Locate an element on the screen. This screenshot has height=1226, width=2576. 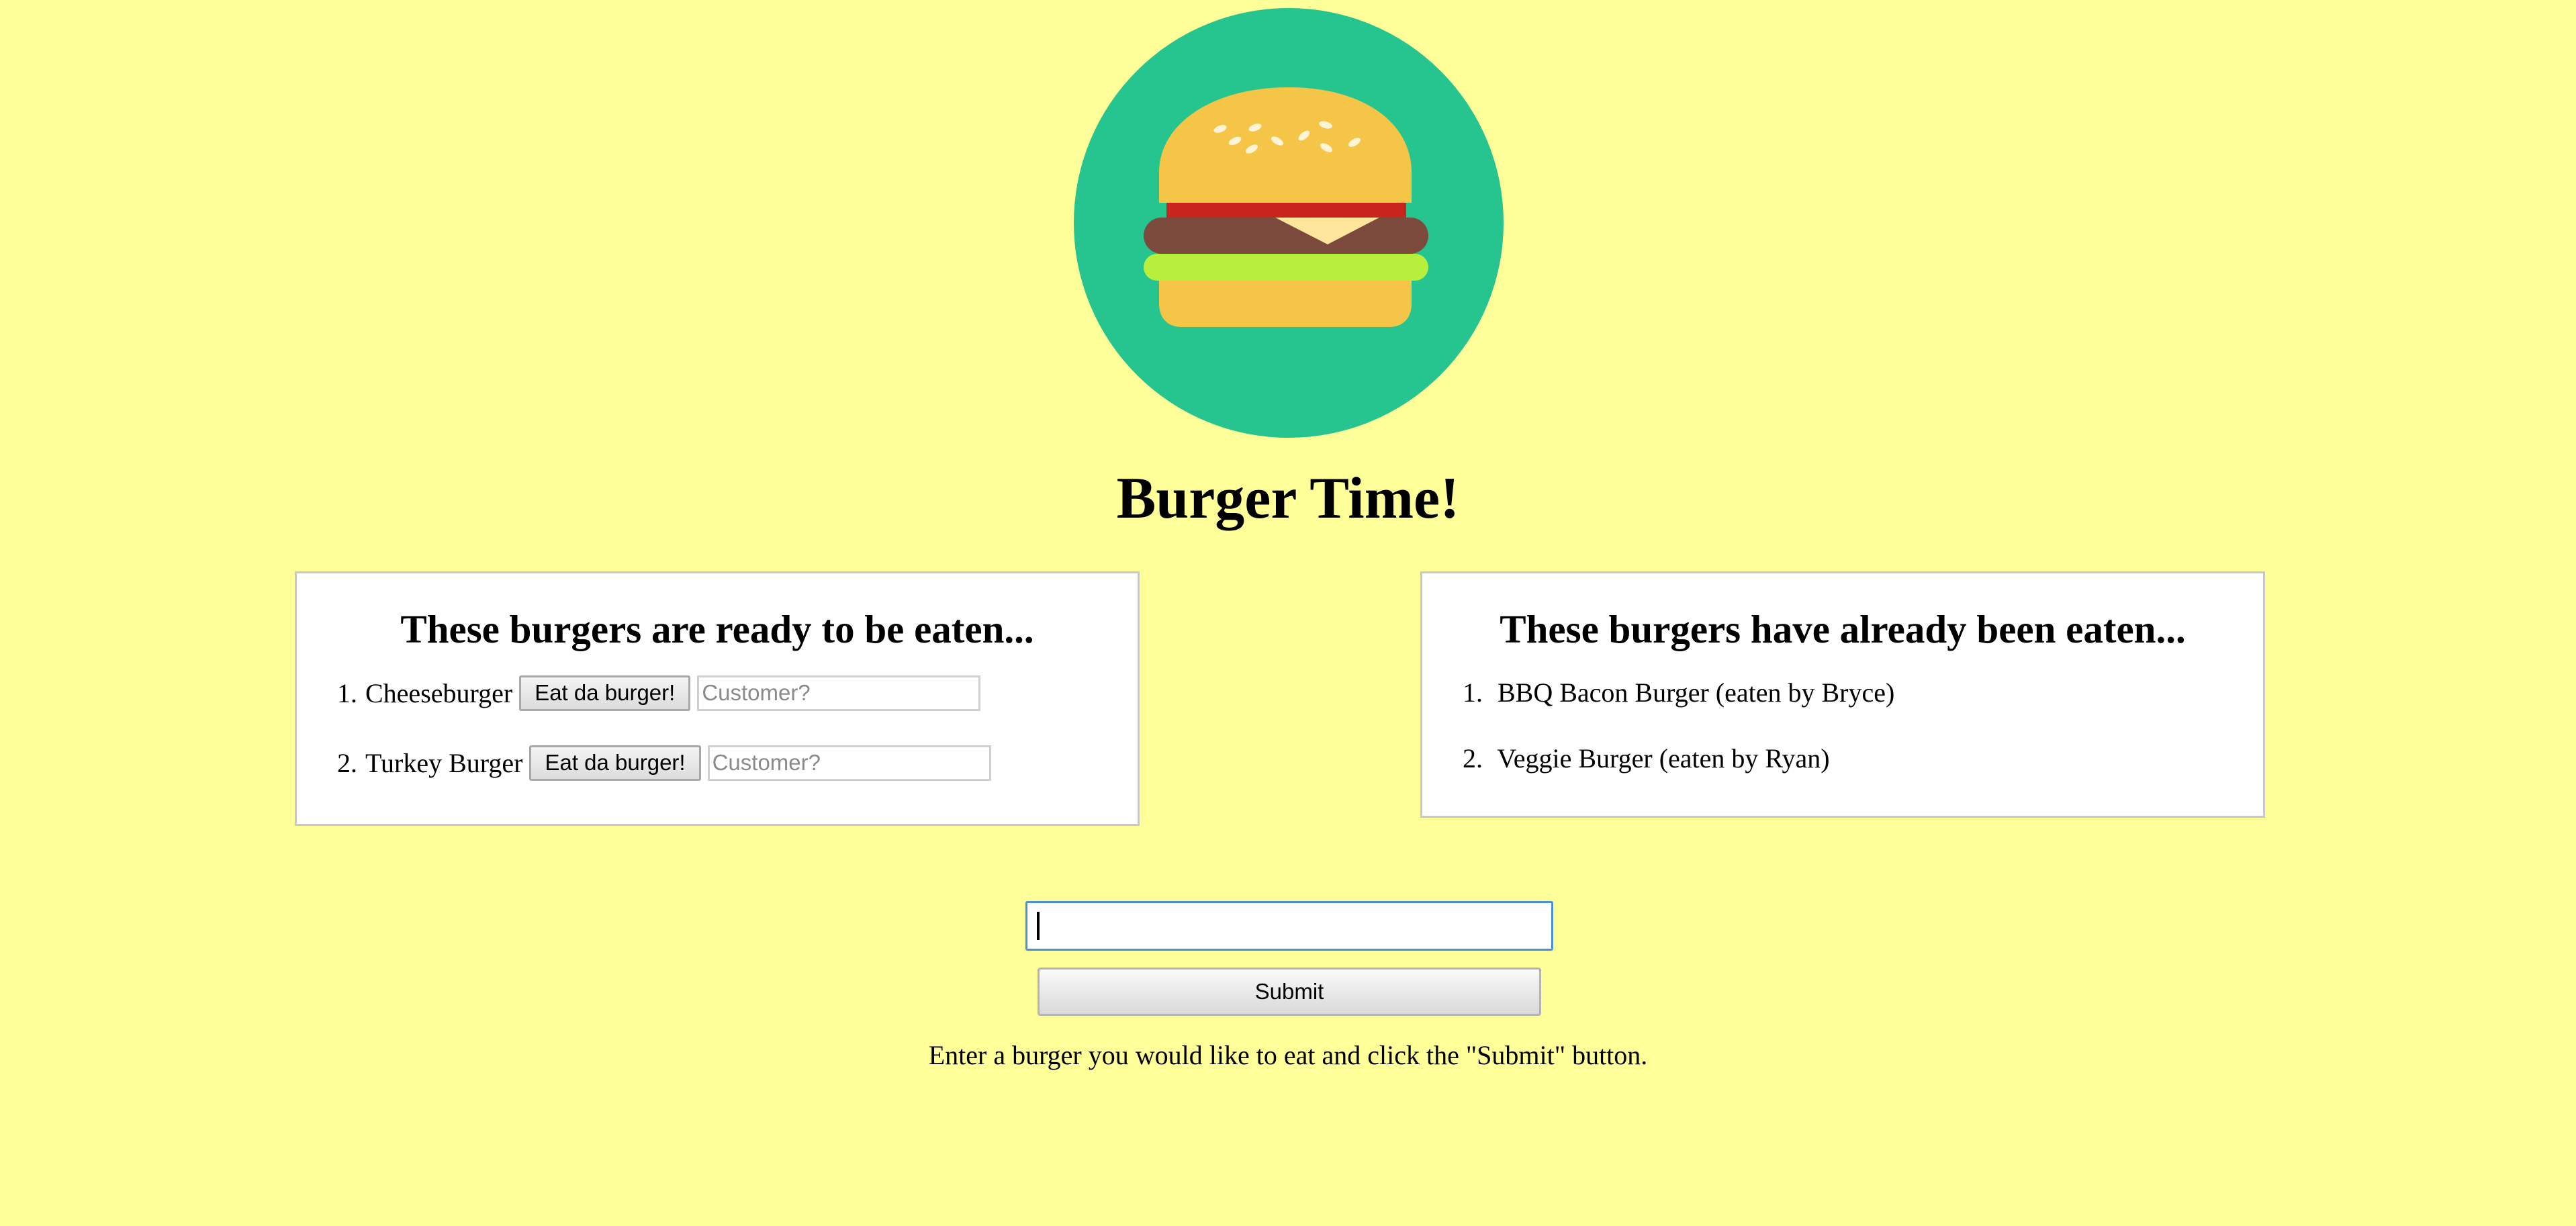
eaten-burger-text: BBQ Bacon Burger (eaten by Bryce) is located at coordinates (1696, 692).